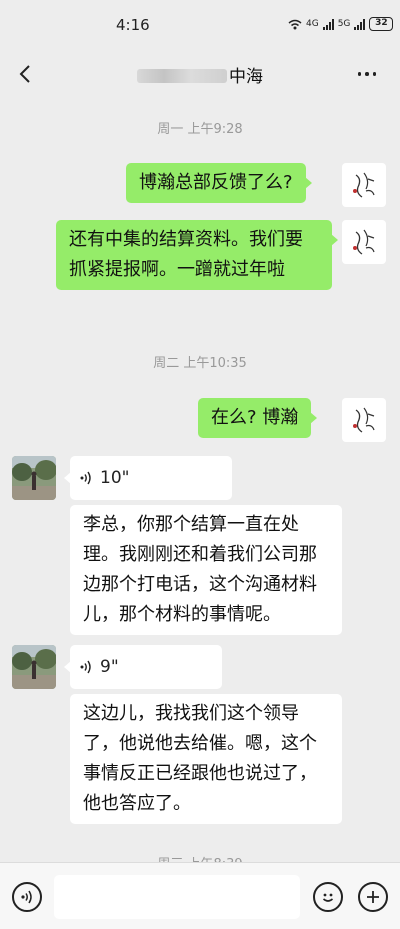 The width and height of the screenshot is (400, 929). I want to click on voice-mode-icon, so click(27, 897).